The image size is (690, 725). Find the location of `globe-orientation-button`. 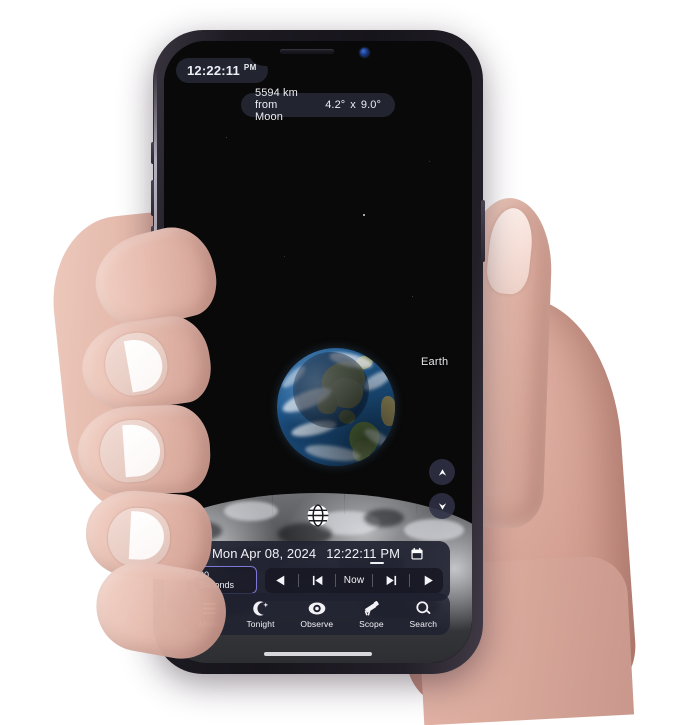

globe-orientation-button is located at coordinates (318, 515).